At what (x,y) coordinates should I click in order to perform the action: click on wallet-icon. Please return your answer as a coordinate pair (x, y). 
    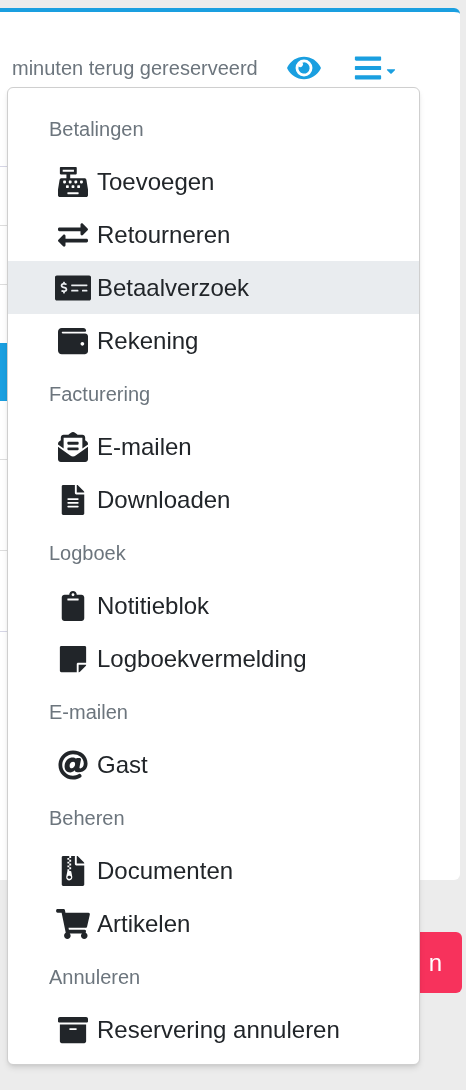
    Looking at the image, I should click on (73, 340).